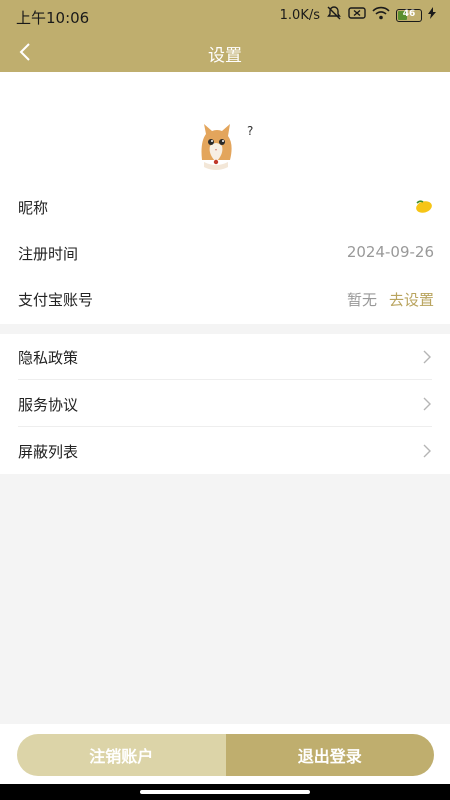  What do you see at coordinates (329, 755) in the screenshot?
I see `logout-button: 退出登录` at bounding box center [329, 755].